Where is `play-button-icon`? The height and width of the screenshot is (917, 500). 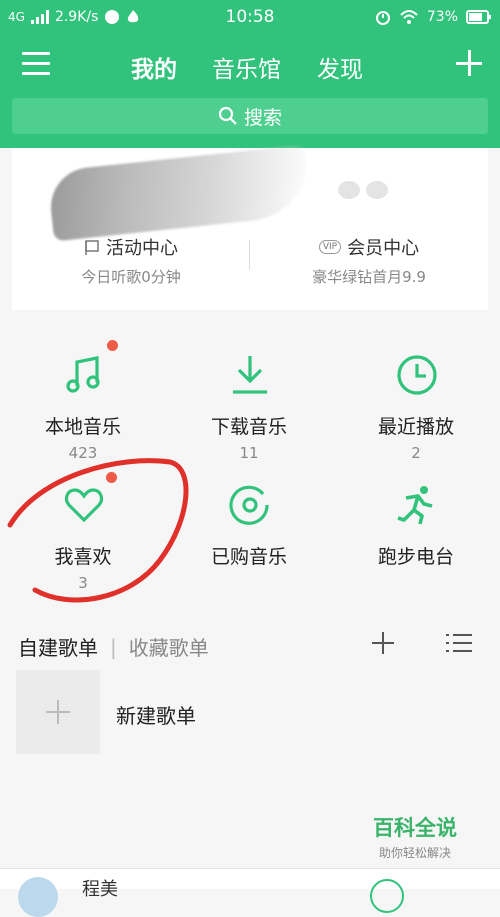
play-button-icon is located at coordinates (387, 896).